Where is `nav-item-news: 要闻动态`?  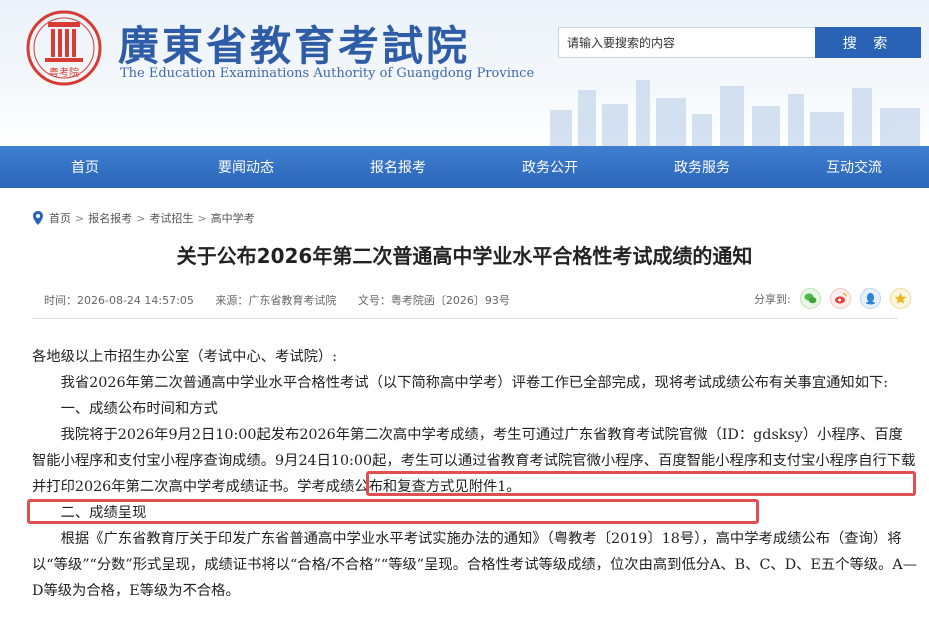
nav-item-news: 要闻动态 is located at coordinates (246, 167).